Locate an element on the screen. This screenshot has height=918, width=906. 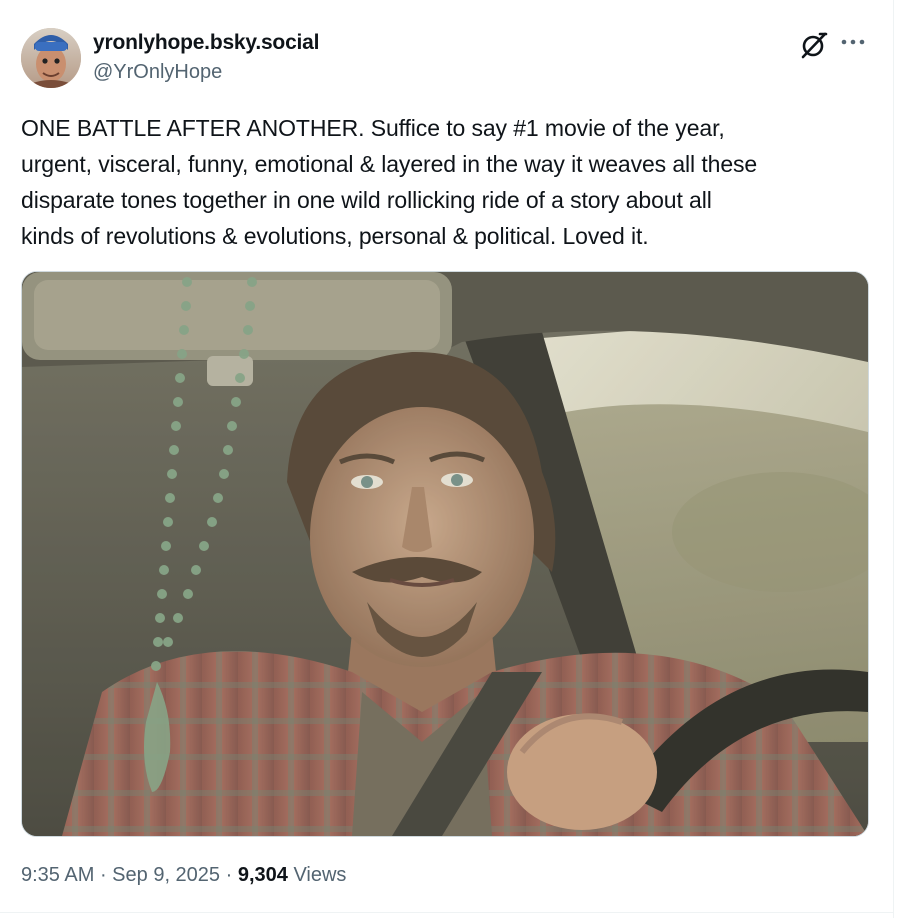
post-time: 9:35 AM is located at coordinates (57, 875).